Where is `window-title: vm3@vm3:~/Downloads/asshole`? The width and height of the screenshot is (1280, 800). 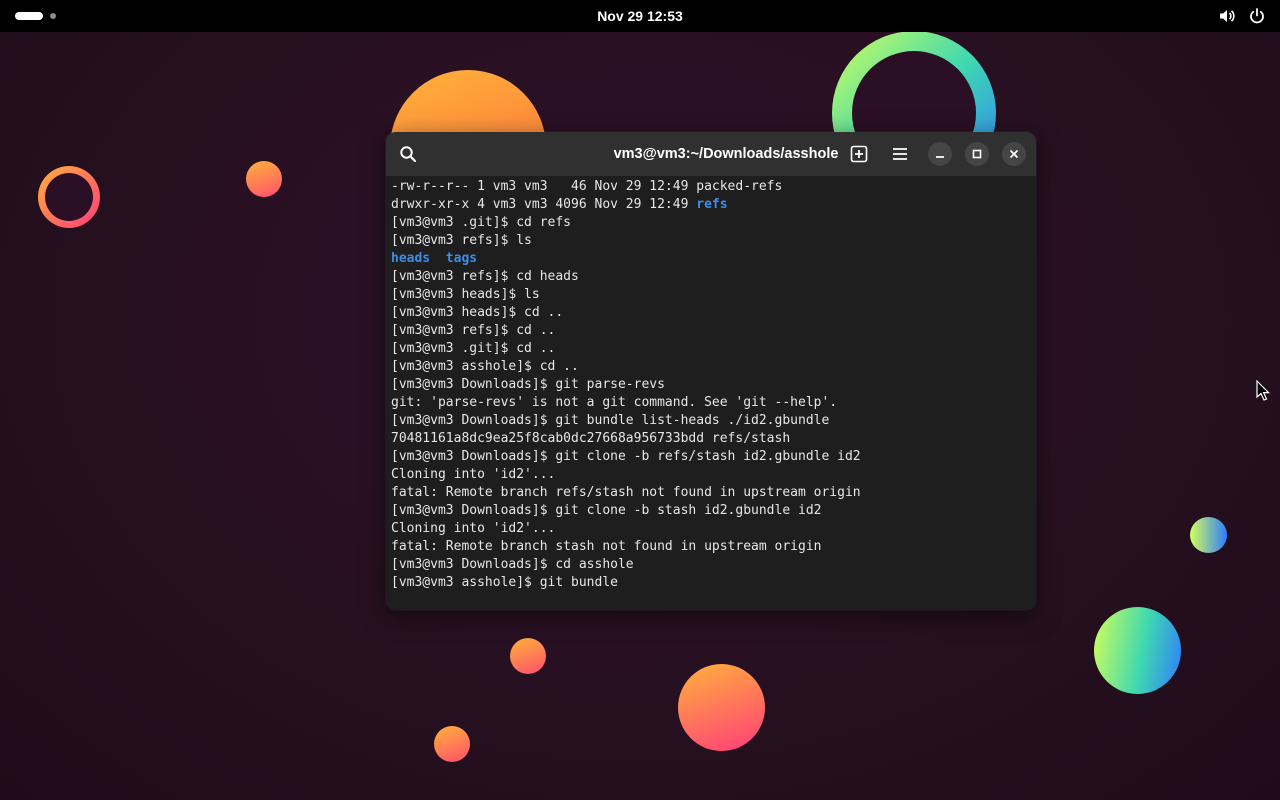
window-title: vm3@vm3:~/Downloads/asshole is located at coordinates (726, 154).